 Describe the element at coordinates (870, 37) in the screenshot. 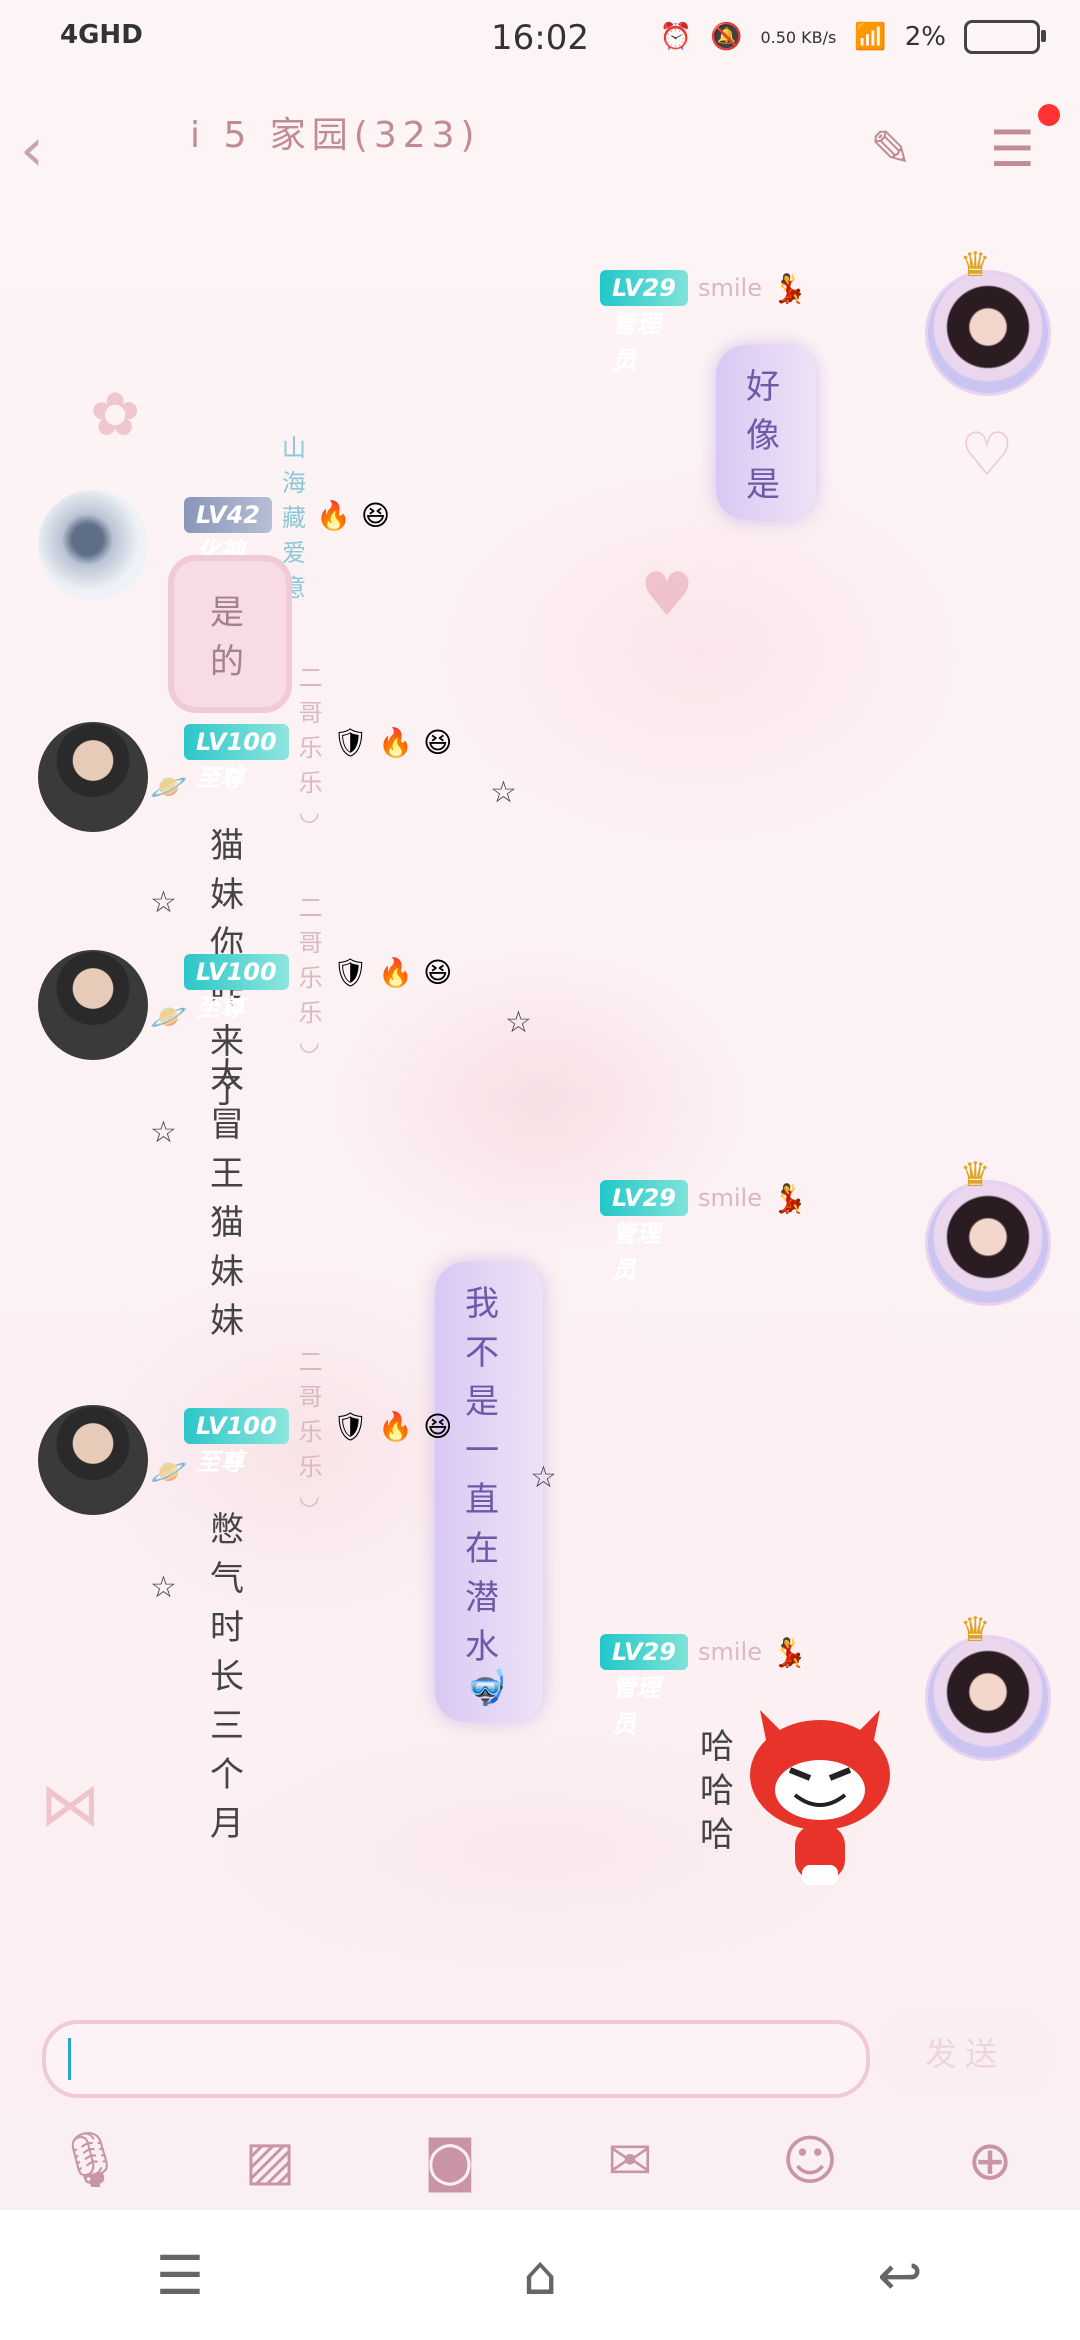

I see `wifi-icon: 📶` at that location.